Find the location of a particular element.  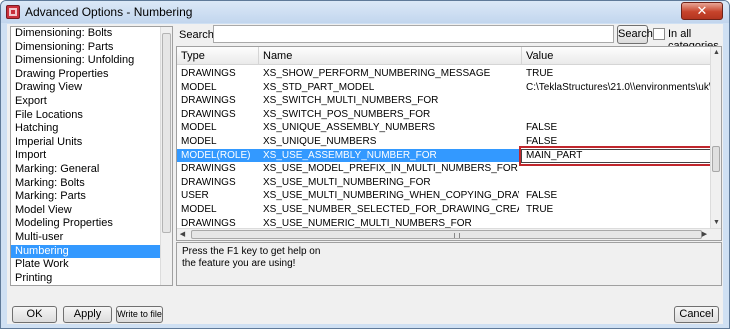

category-item: Dimensioning: Bolts is located at coordinates (86, 34).